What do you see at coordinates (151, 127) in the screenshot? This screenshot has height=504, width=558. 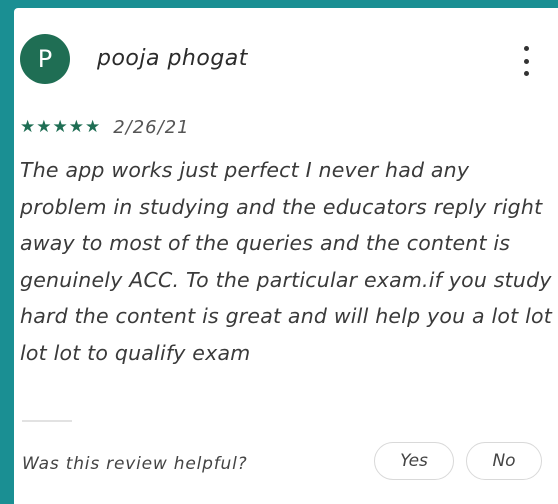 I see `review-date: 2/26/21` at bounding box center [151, 127].